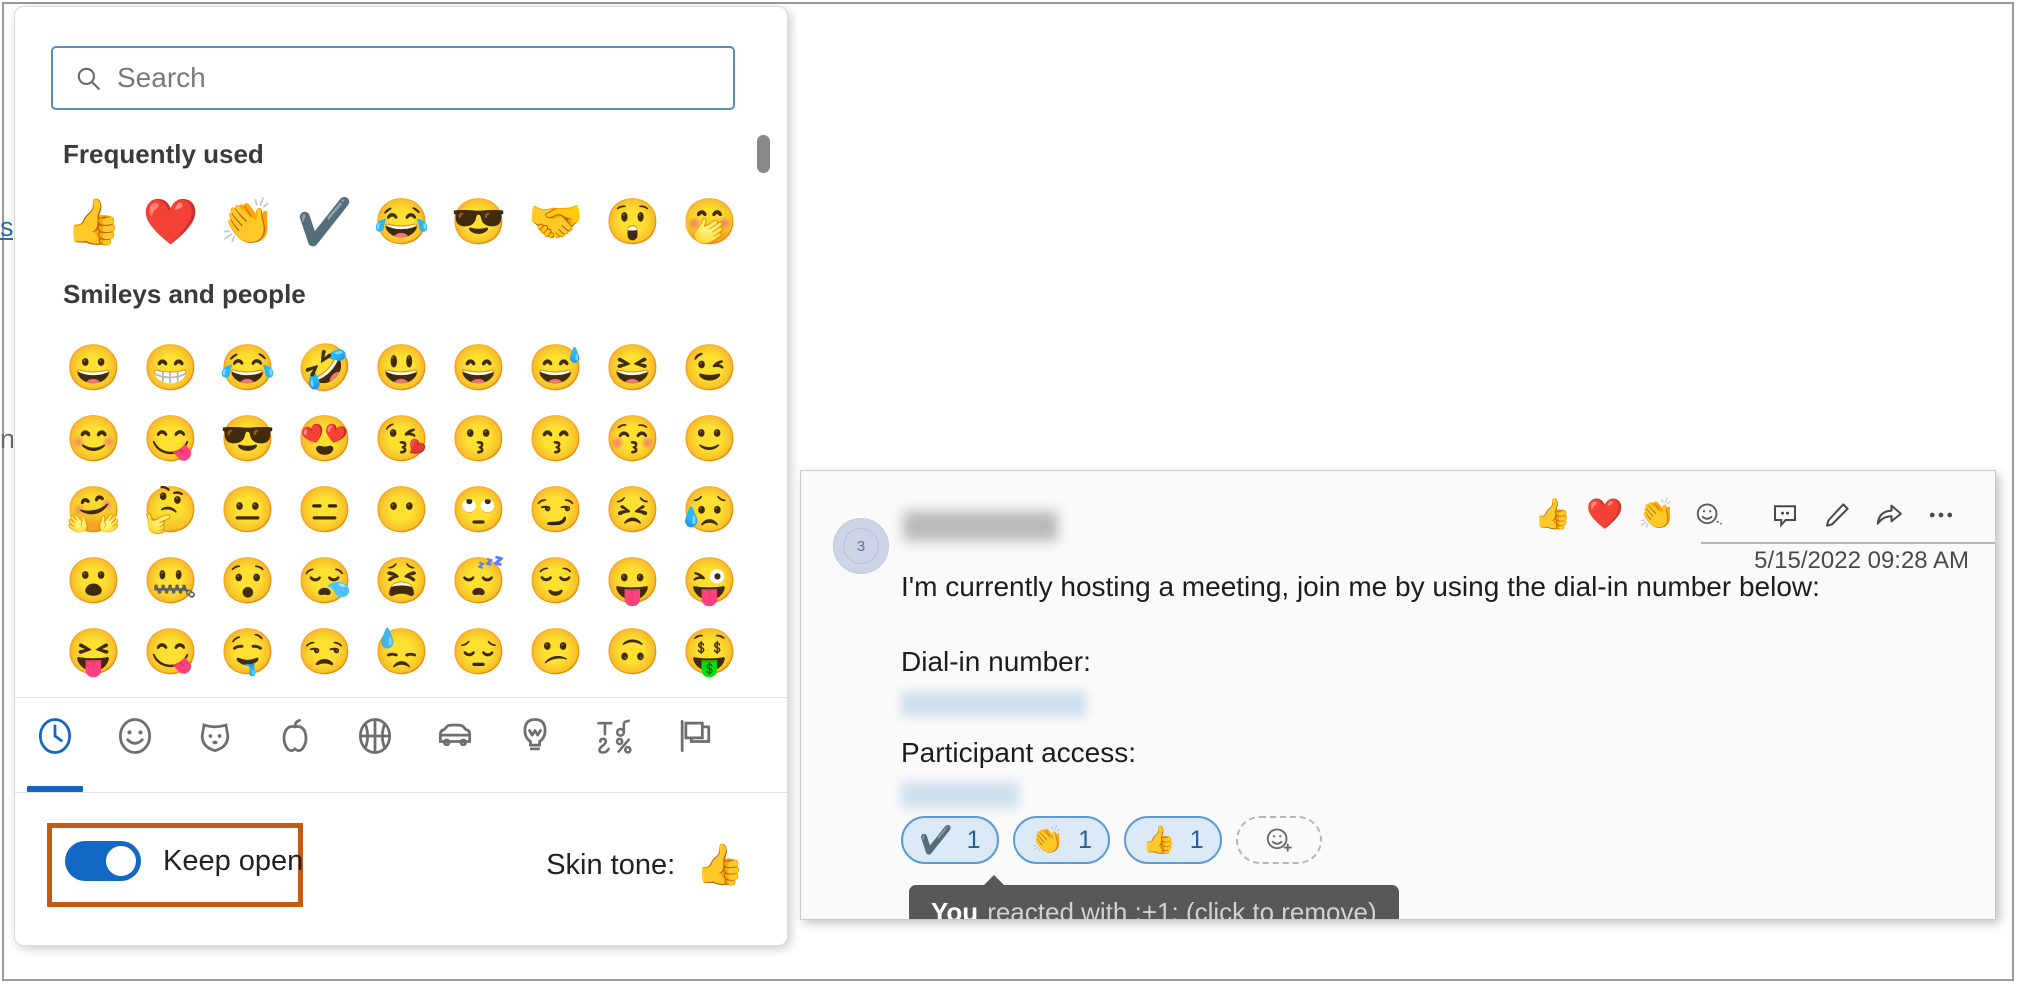  Describe the element at coordinates (1837, 515) in the screenshot. I see `edit-button` at that location.